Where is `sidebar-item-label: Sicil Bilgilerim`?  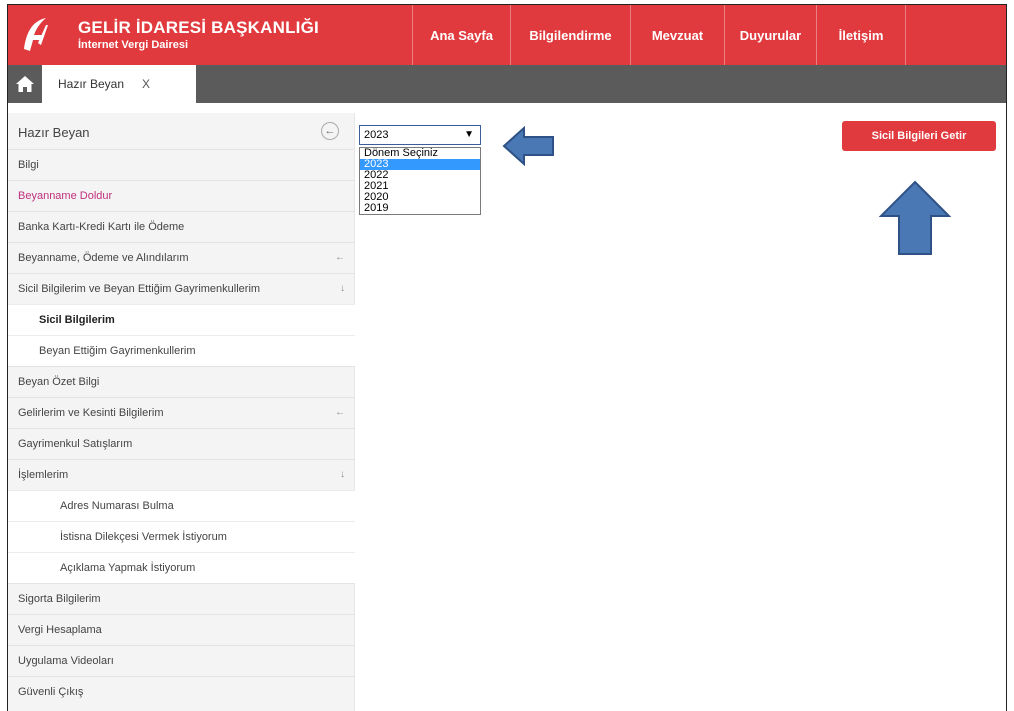
sidebar-item-label: Sicil Bilgilerim is located at coordinates (77, 320).